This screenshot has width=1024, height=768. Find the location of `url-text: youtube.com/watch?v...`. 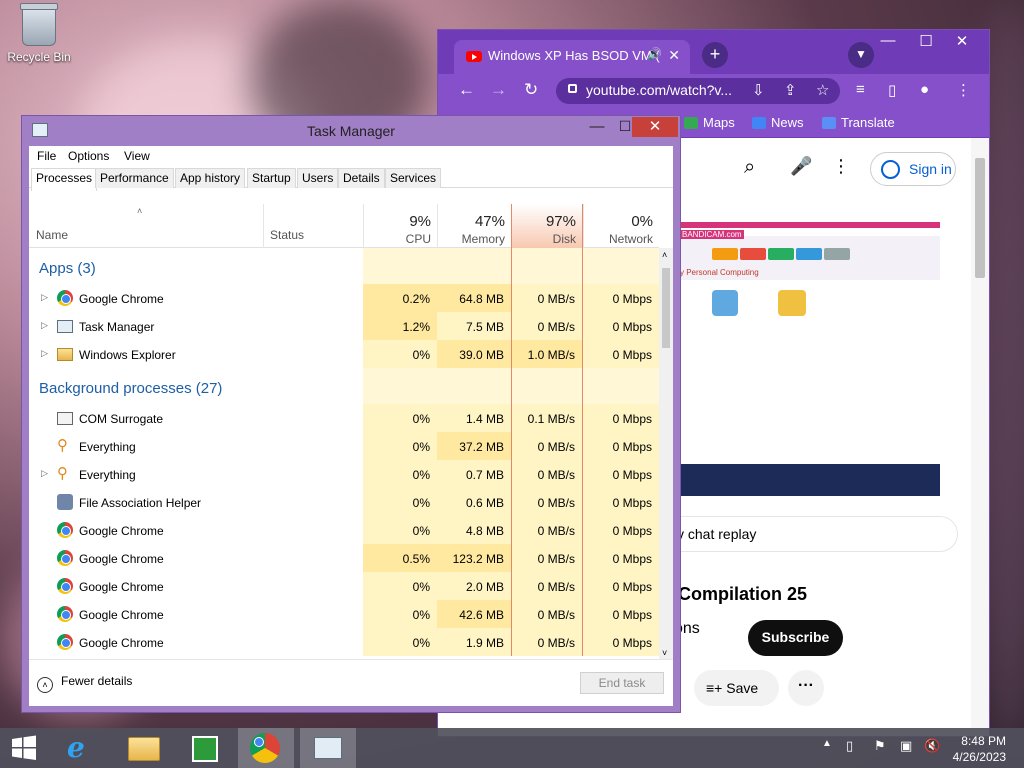

url-text: youtube.com/watch?v... is located at coordinates (659, 90).